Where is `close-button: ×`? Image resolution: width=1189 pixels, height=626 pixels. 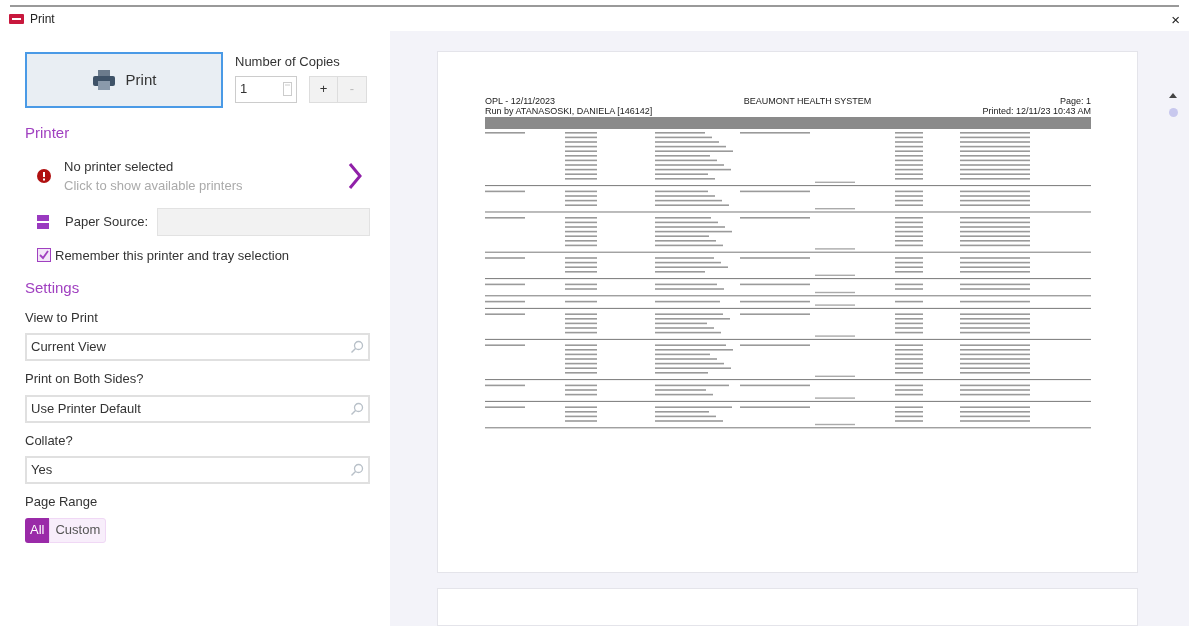 close-button: × is located at coordinates (1175, 19).